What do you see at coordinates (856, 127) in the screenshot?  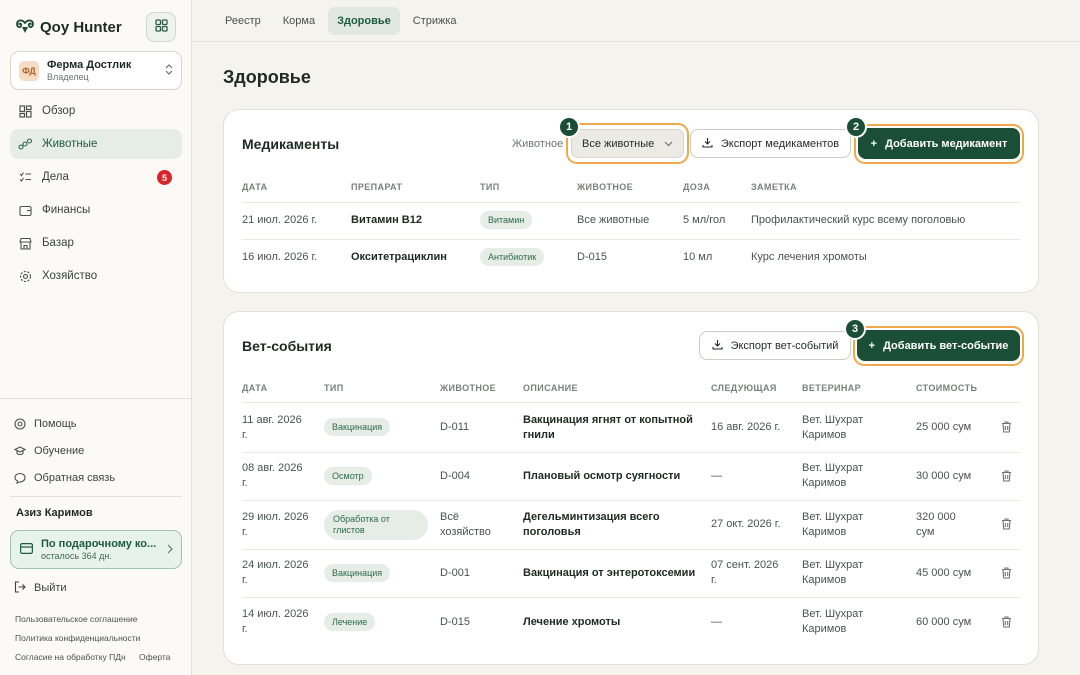 I see `step-marker-2: 2` at bounding box center [856, 127].